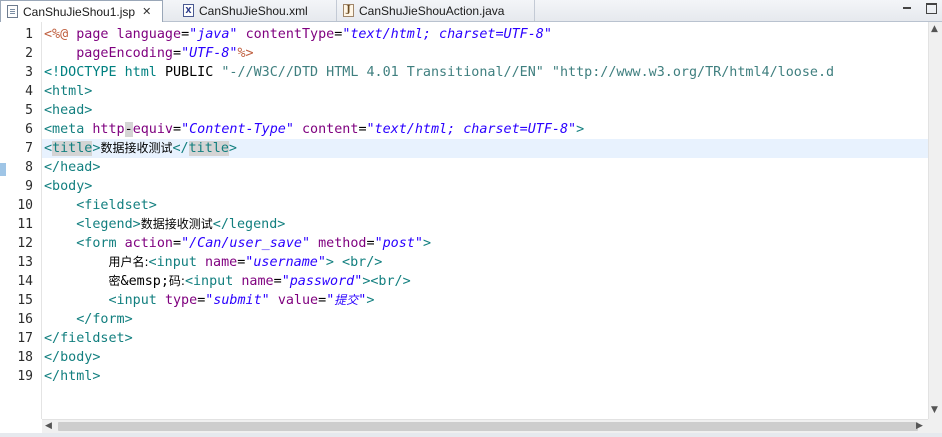 The height and width of the screenshot is (437, 942). Describe the element at coordinates (290, 34) in the screenshot. I see `code-token: contentType` at that location.